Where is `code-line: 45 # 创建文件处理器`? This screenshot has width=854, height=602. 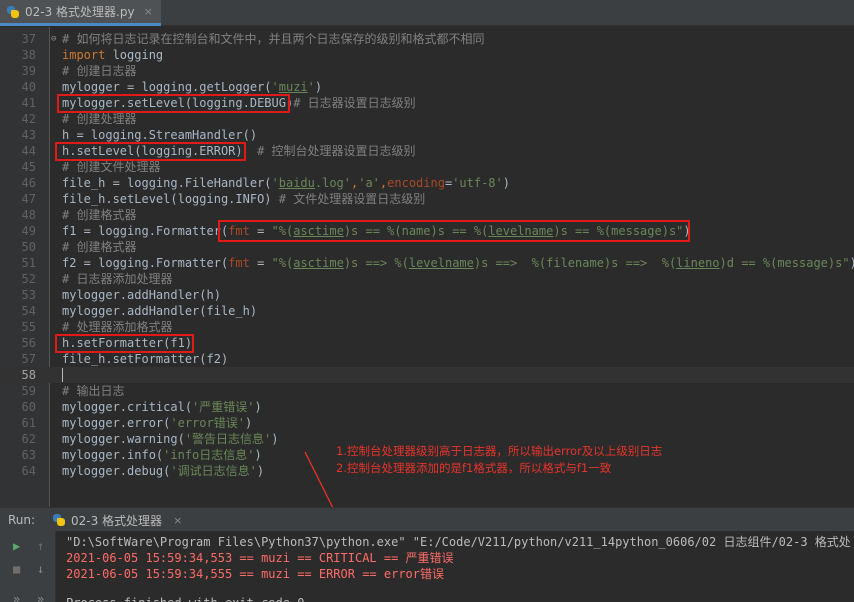
code-line: 45 # 创建文件处理器 is located at coordinates (427, 167).